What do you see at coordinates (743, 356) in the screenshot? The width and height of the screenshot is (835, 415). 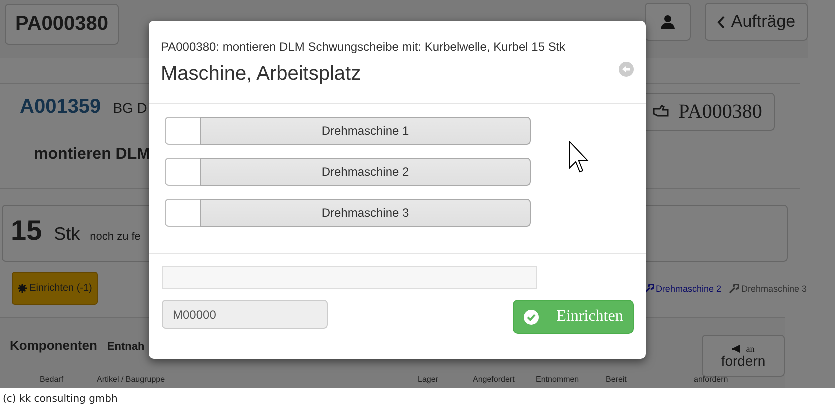 I see `request-button: an fordern` at bounding box center [743, 356].